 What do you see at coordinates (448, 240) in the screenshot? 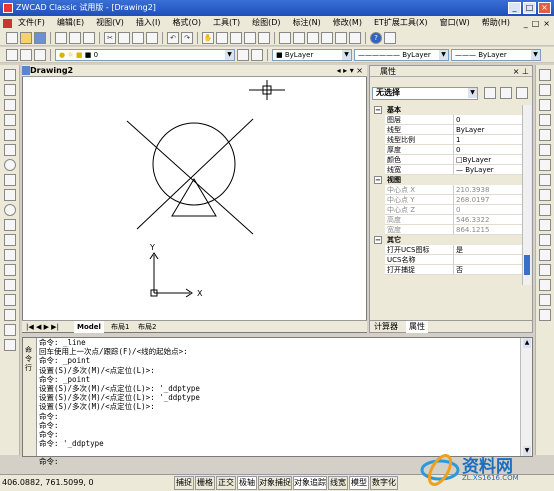
I see `property-category: − 其它` at bounding box center [448, 240].